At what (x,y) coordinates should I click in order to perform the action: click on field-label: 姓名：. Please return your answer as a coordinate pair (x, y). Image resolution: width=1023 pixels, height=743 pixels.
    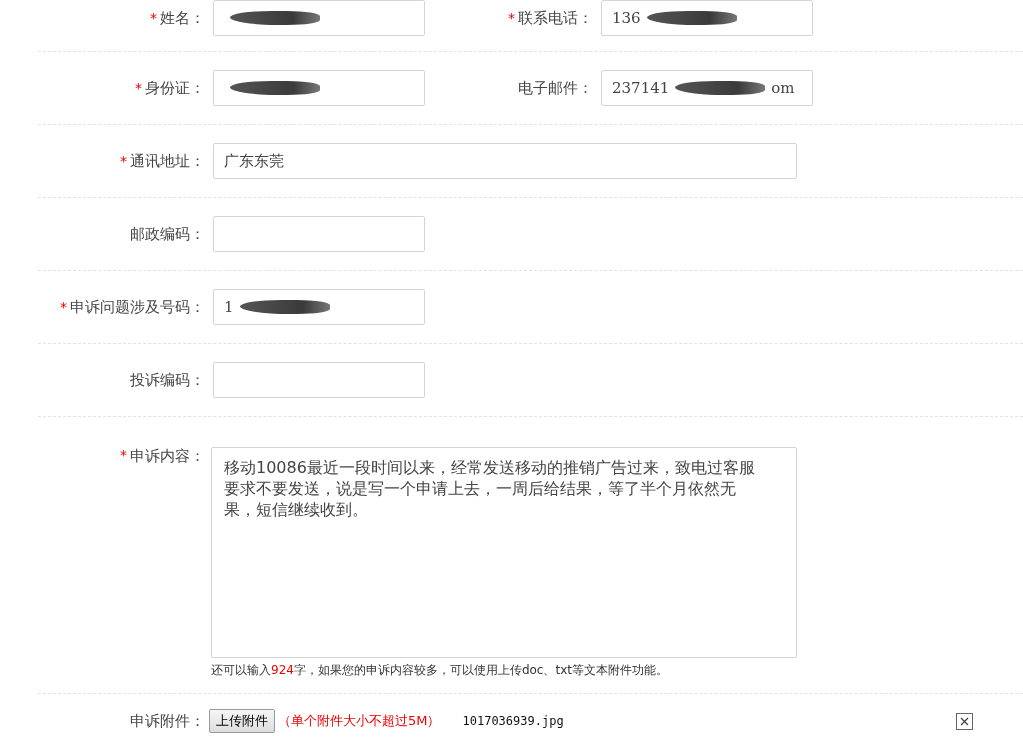
    Looking at the image, I should click on (182, 18).